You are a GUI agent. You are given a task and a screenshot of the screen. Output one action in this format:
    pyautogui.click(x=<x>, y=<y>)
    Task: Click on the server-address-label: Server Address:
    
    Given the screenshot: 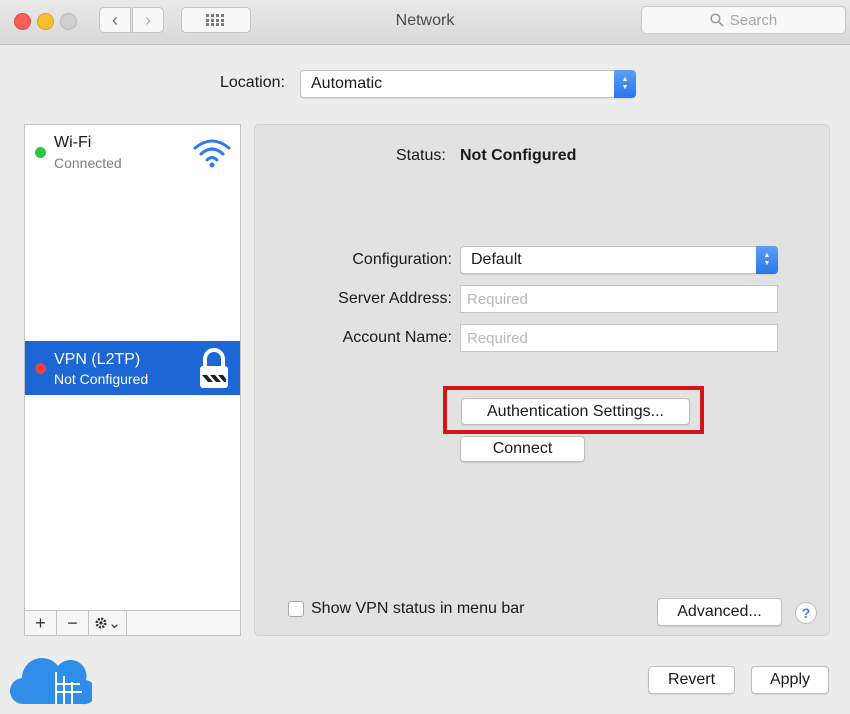 What is the action you would take?
    pyautogui.click(x=395, y=298)
    